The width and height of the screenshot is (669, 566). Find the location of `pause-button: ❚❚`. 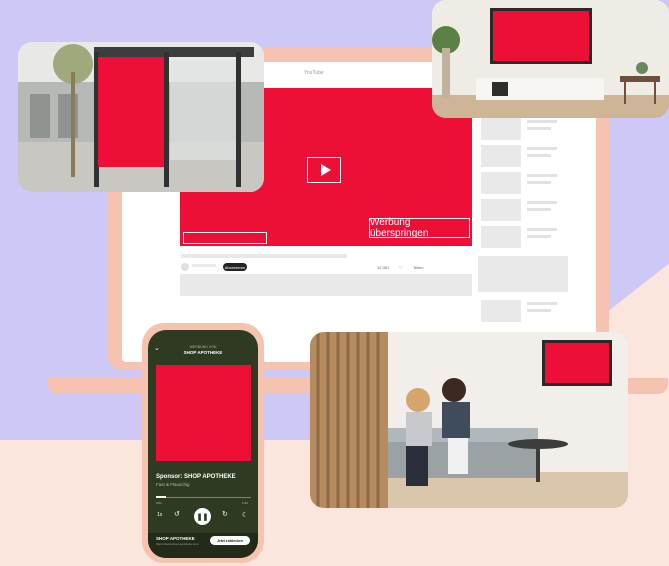

pause-button: ❚❚ is located at coordinates (202, 516).